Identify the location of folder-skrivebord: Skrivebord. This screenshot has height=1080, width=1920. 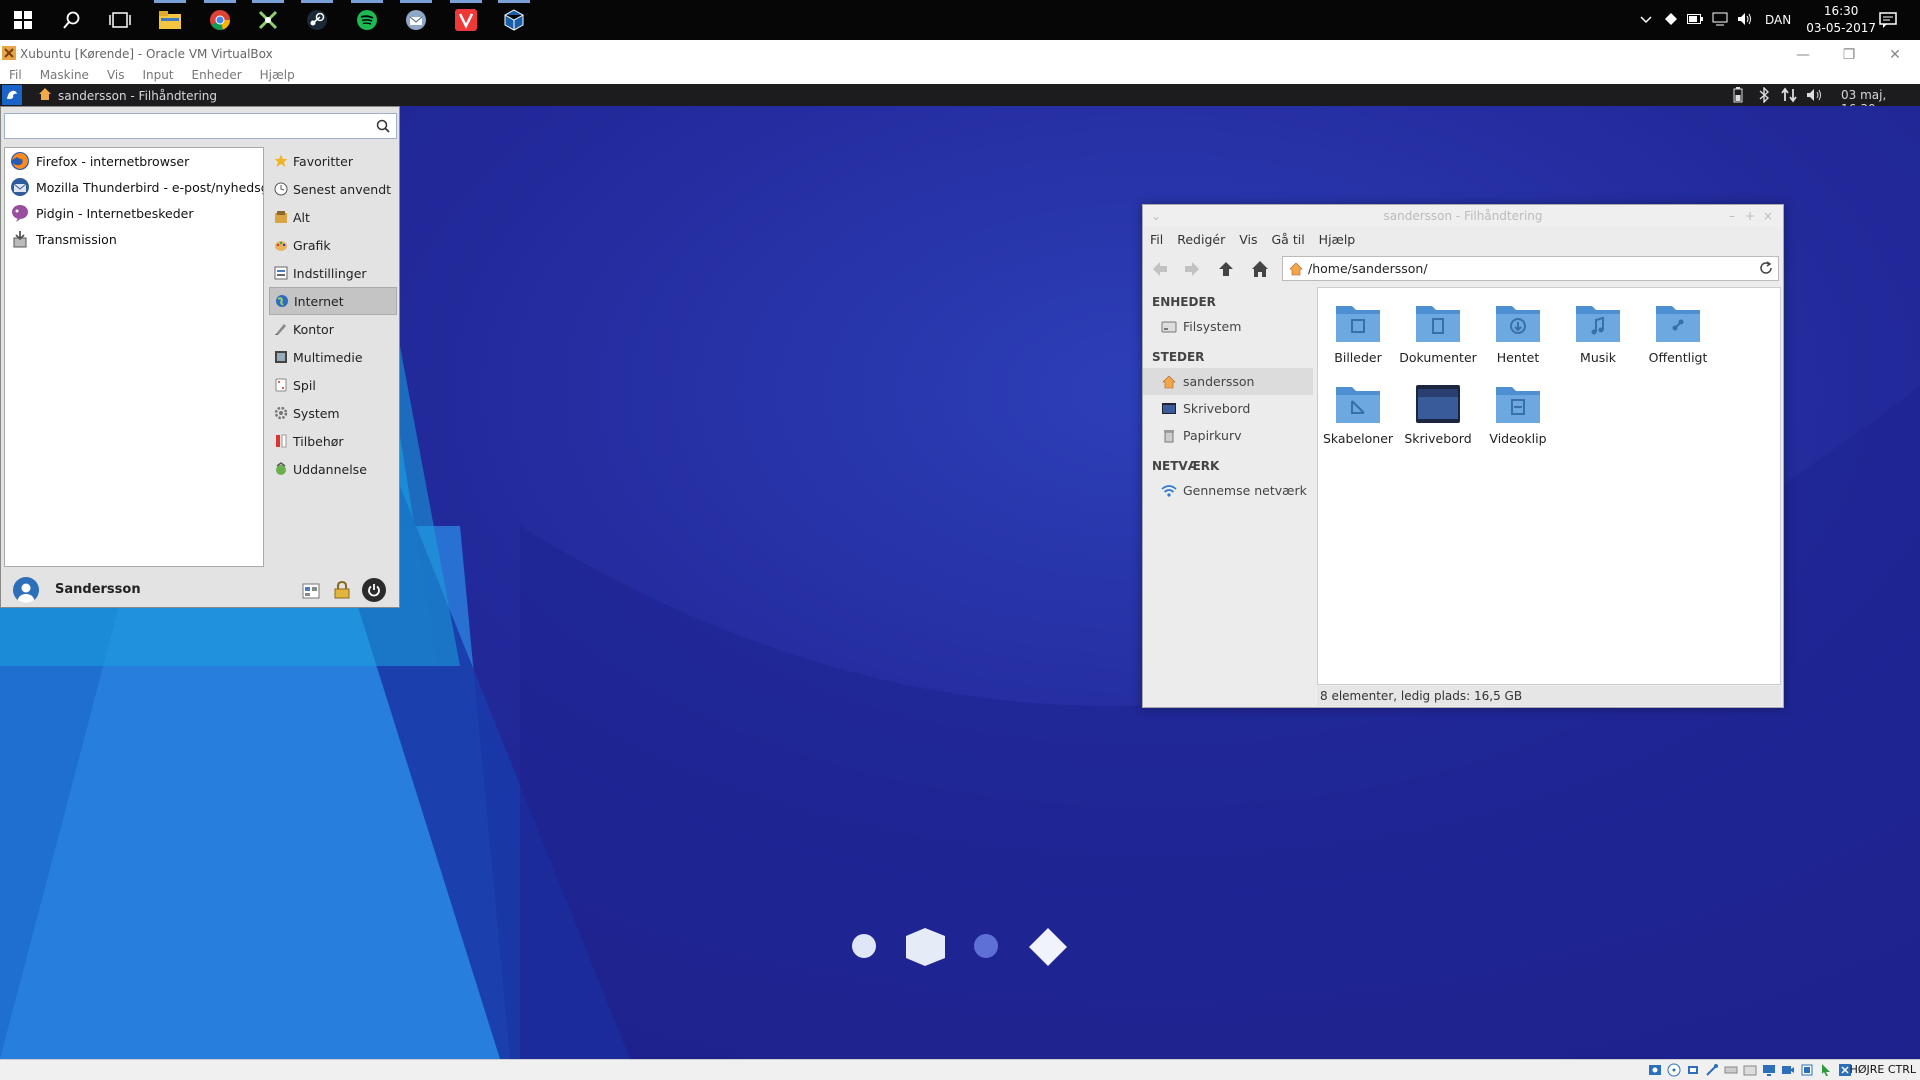
(1438, 420).